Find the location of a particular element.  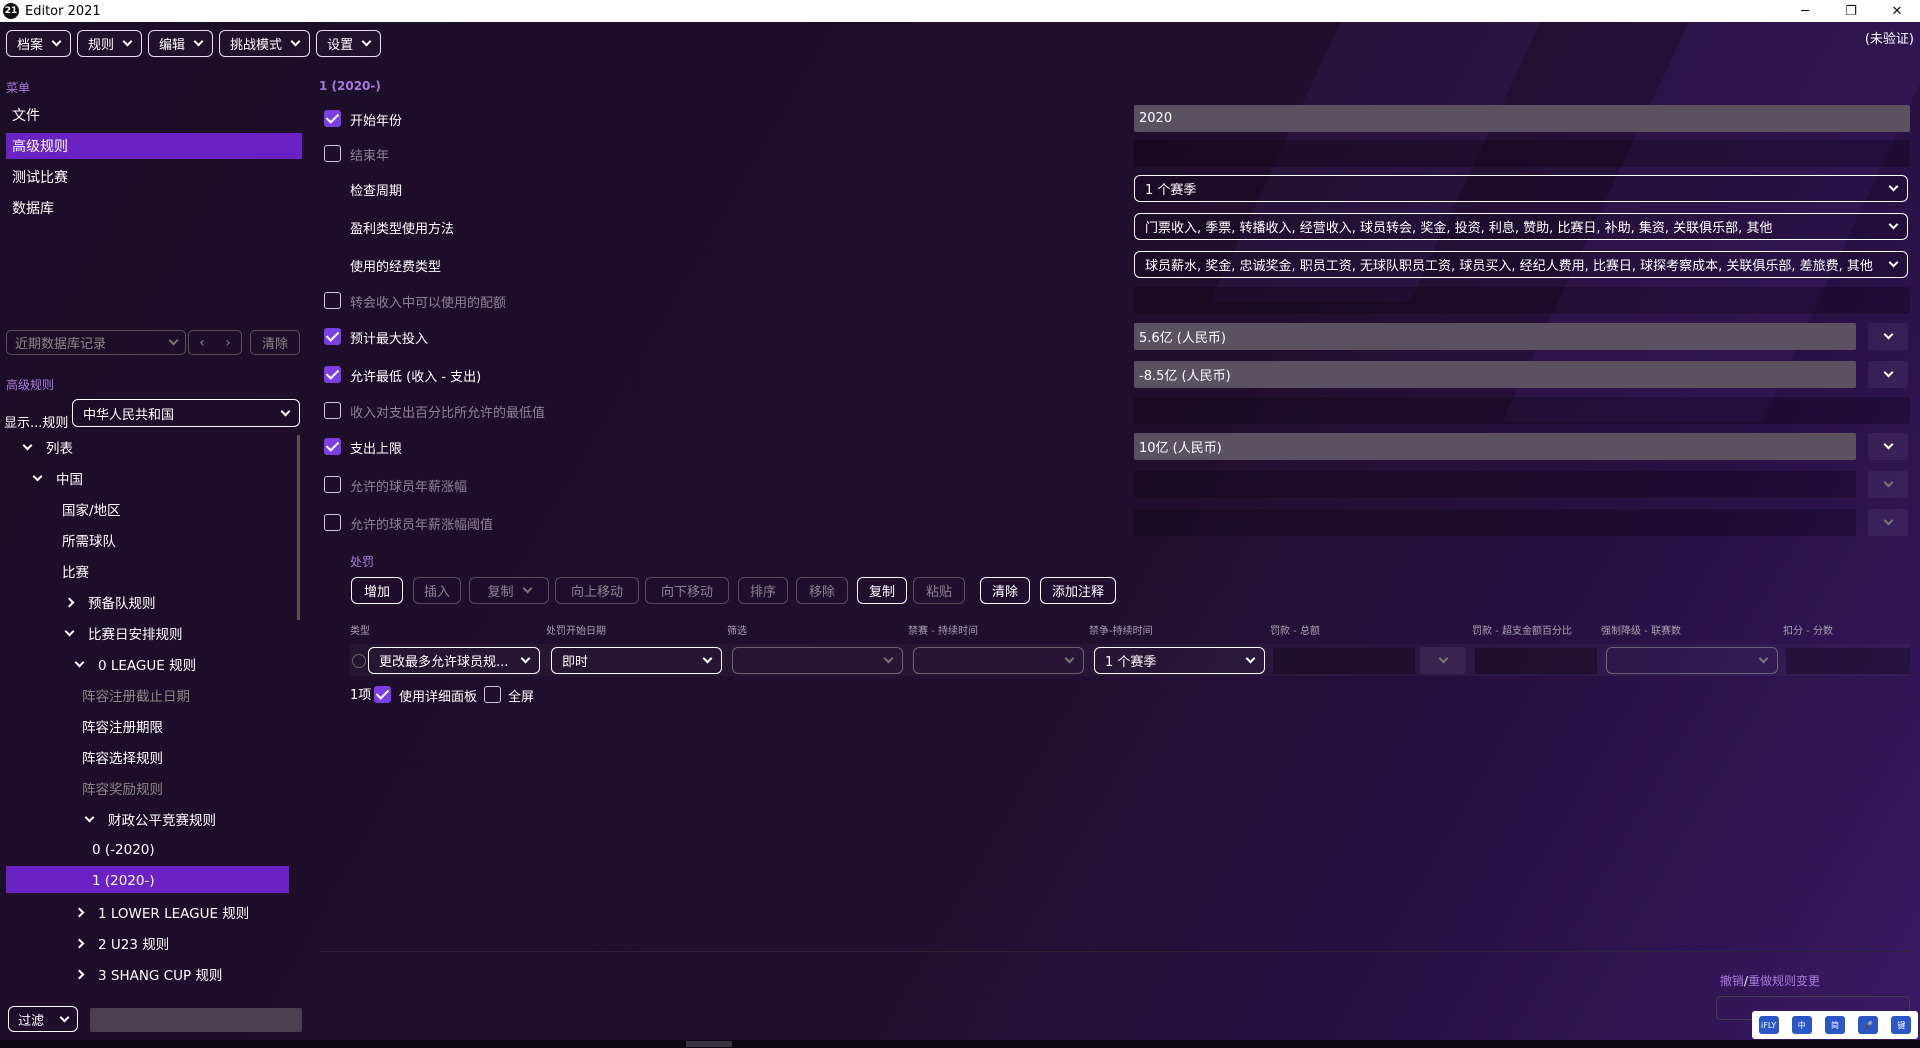

sort-button: 排序 is located at coordinates (763, 590).